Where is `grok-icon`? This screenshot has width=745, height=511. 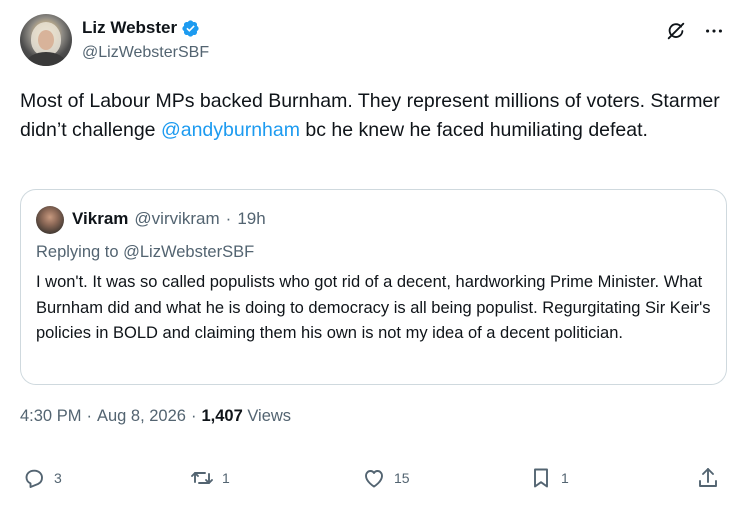 grok-icon is located at coordinates (676, 31).